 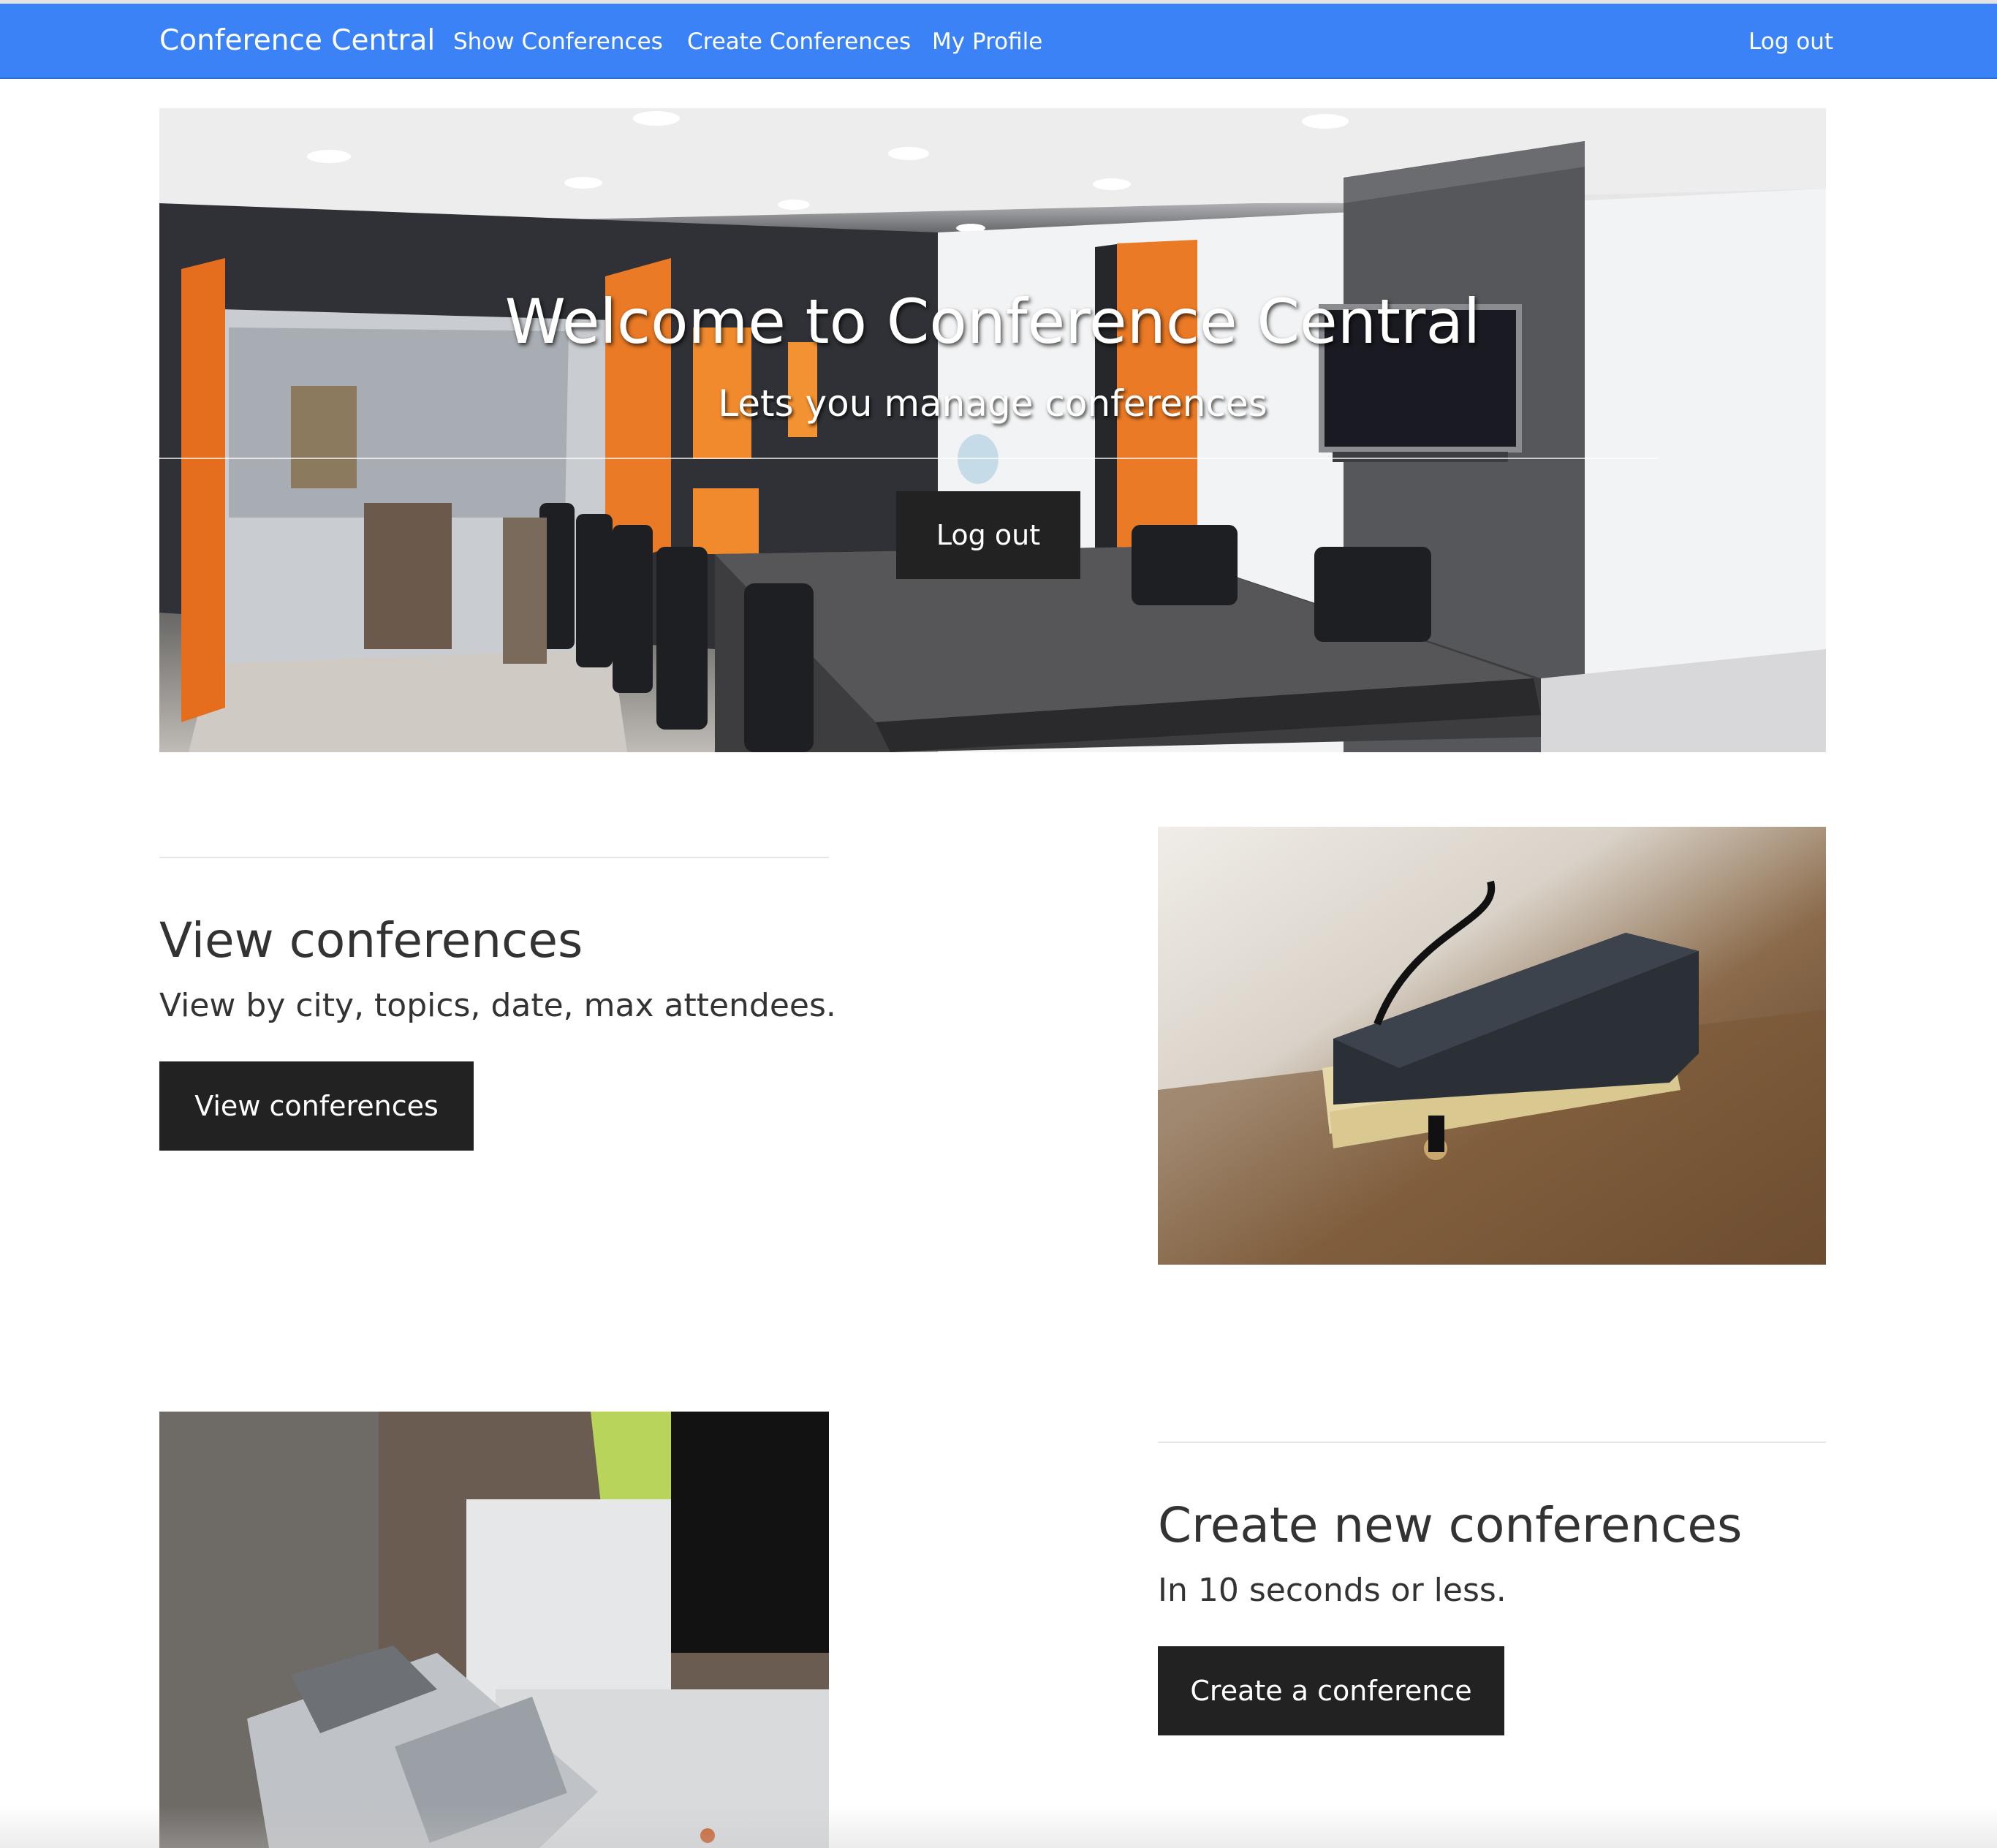 I want to click on hero-divider, so click(x=908, y=459).